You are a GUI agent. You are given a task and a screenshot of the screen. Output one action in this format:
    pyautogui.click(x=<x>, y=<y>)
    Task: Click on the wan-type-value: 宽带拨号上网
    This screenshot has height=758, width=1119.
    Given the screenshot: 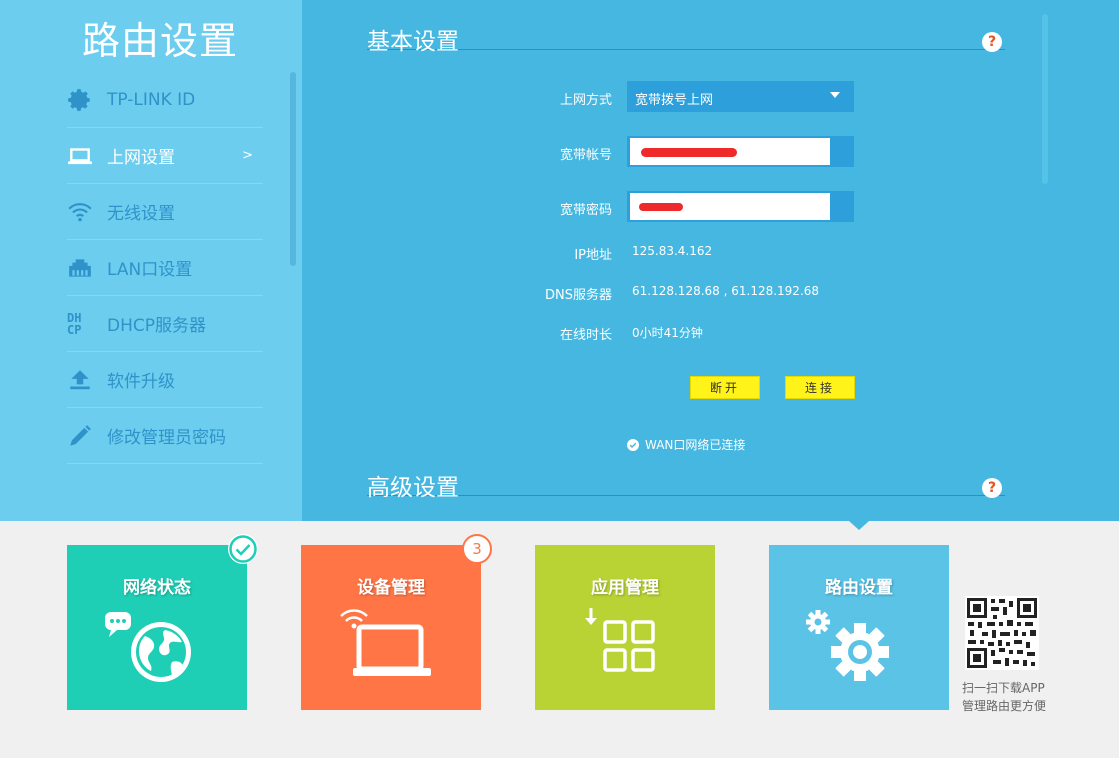 What is the action you would take?
    pyautogui.click(x=674, y=100)
    